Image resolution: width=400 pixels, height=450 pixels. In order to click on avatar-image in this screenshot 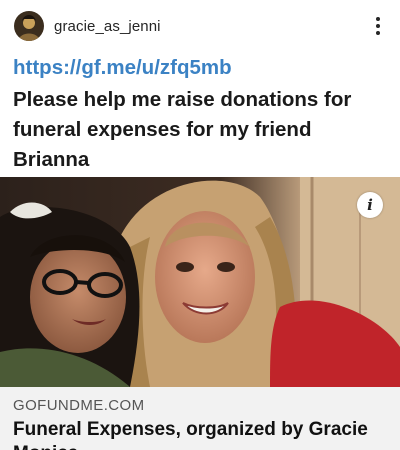, I will do `click(29, 26)`.